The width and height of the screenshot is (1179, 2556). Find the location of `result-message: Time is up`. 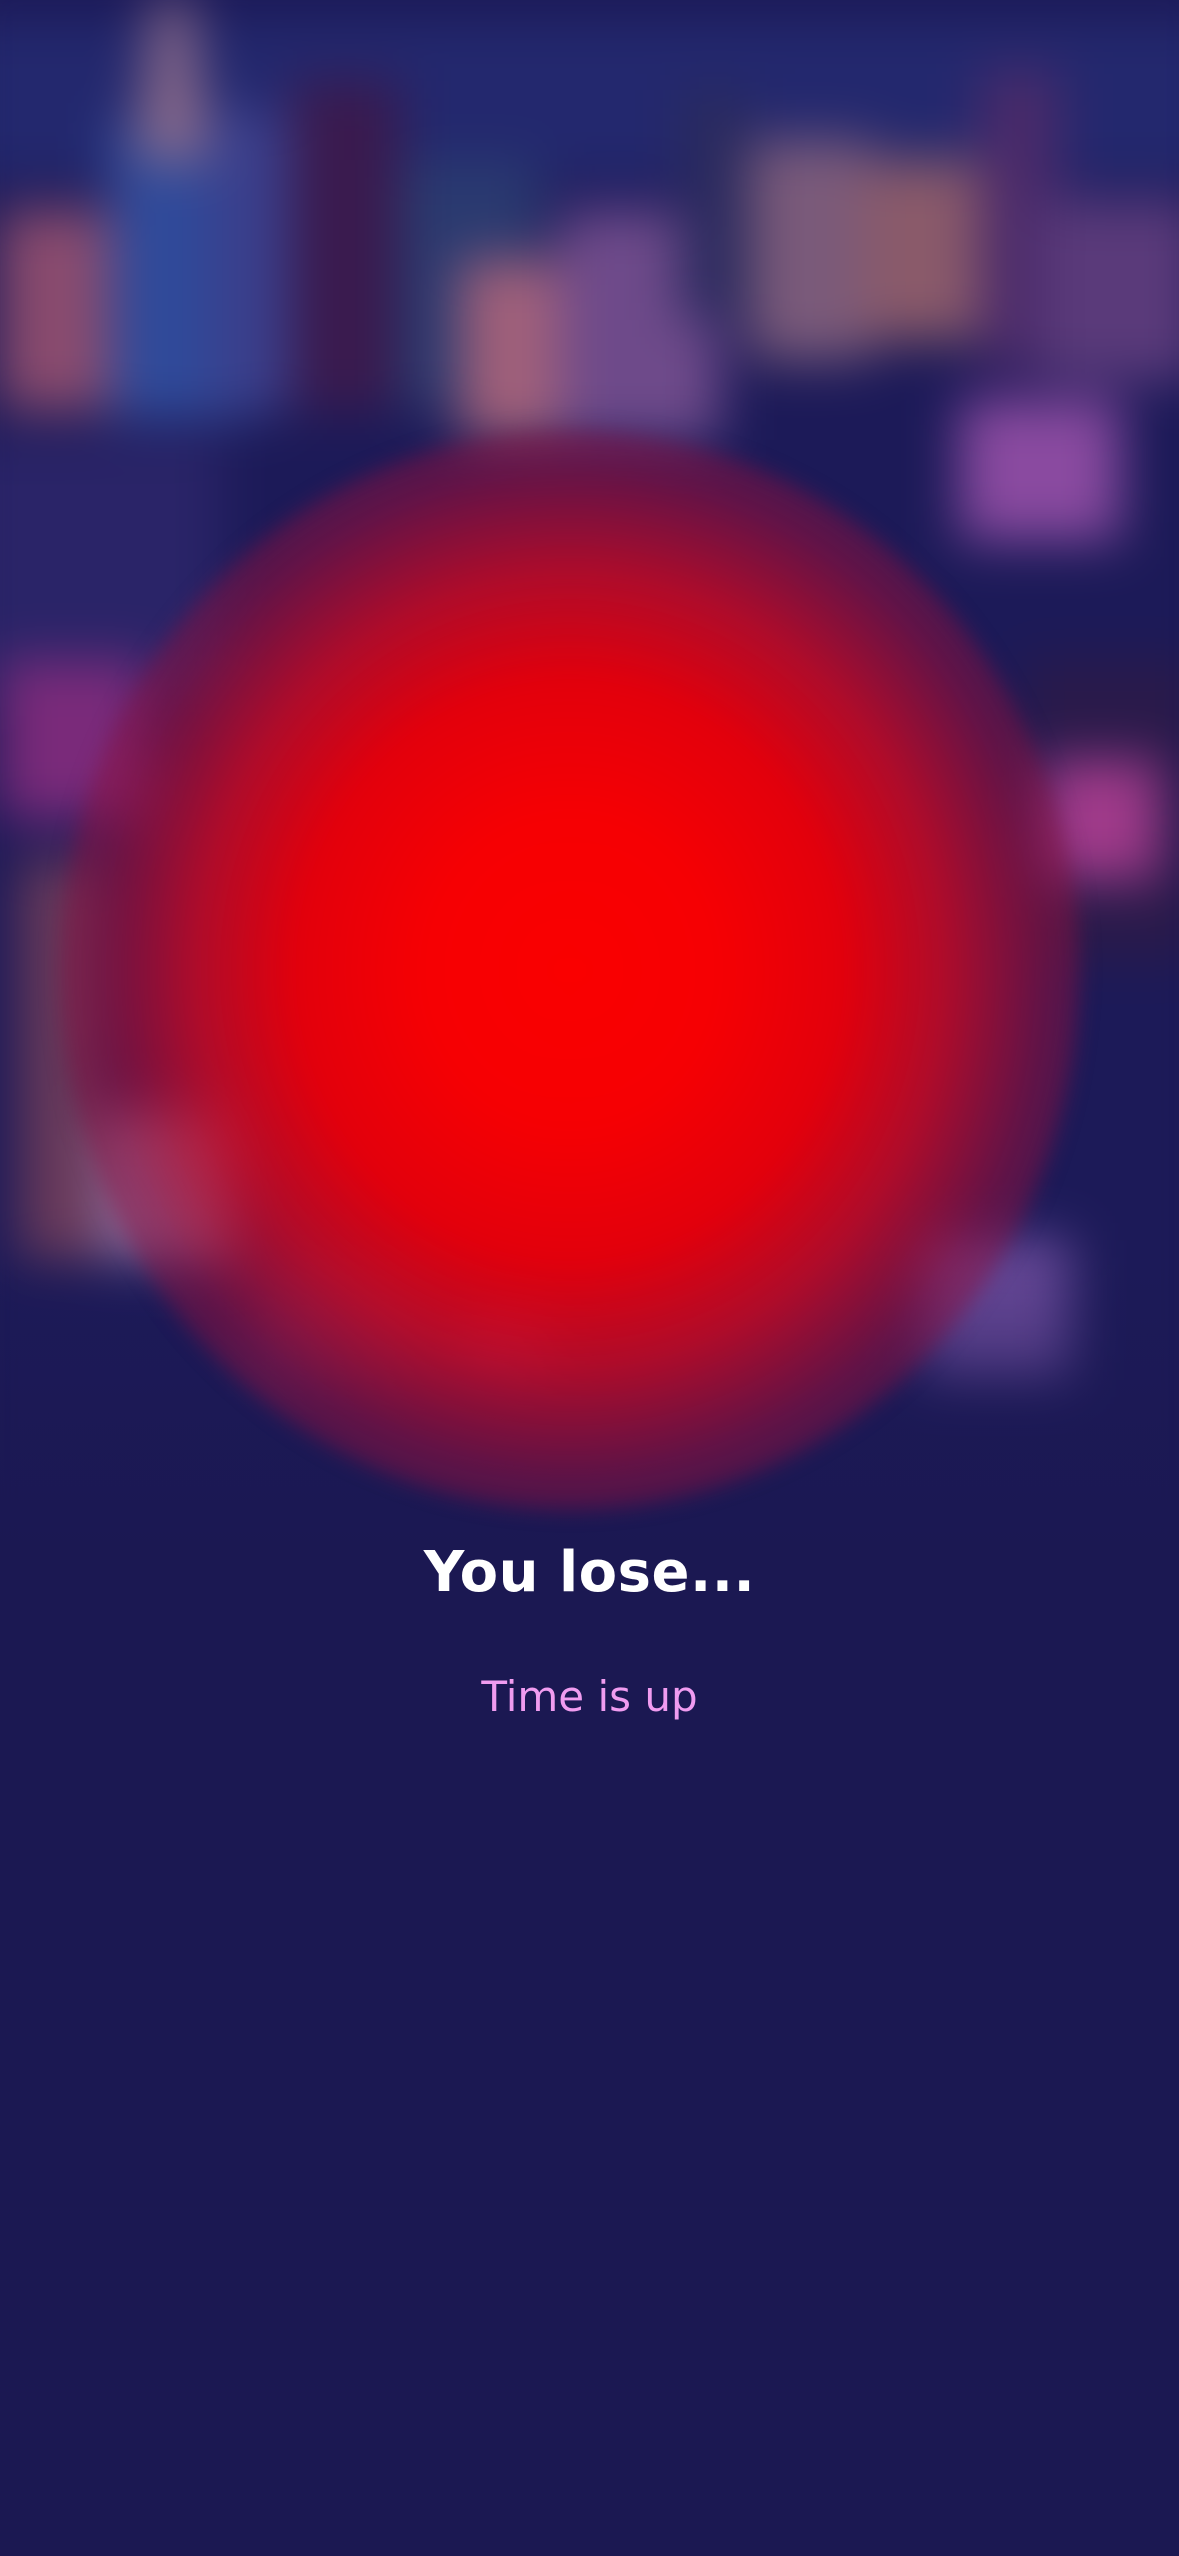

result-message: Time is up is located at coordinates (589, 1696).